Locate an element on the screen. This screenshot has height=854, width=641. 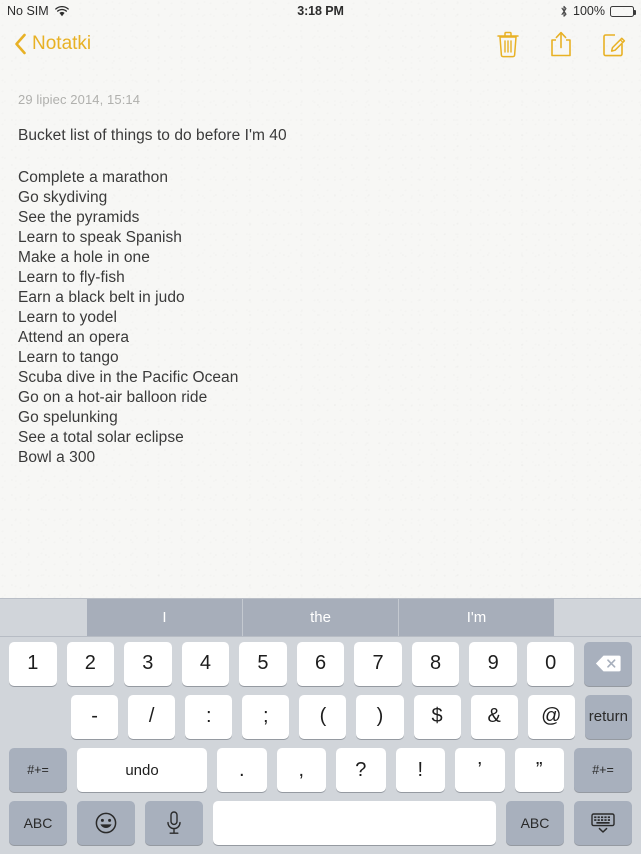
key-6: 6 is located at coordinates (320, 663).